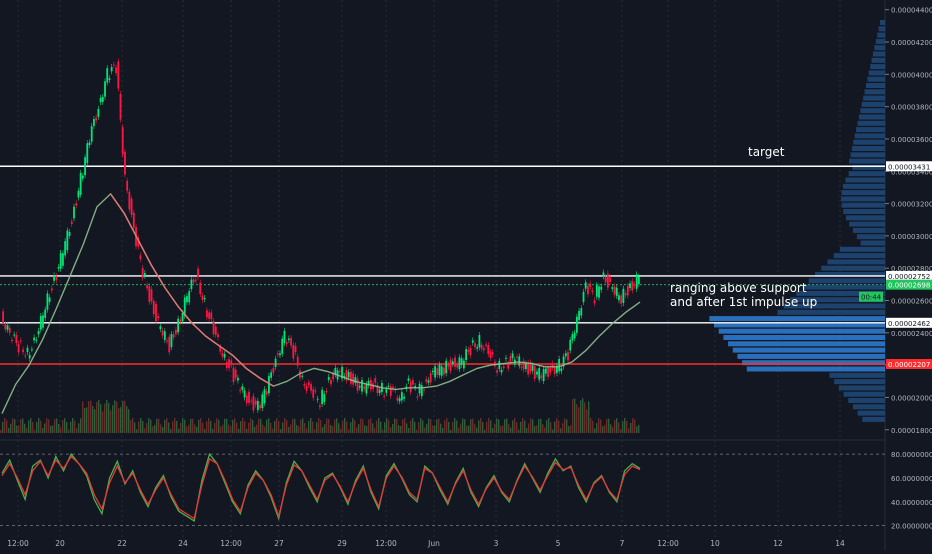  I want to click on y-tick-label: 0.00002000, so click(911, 398).